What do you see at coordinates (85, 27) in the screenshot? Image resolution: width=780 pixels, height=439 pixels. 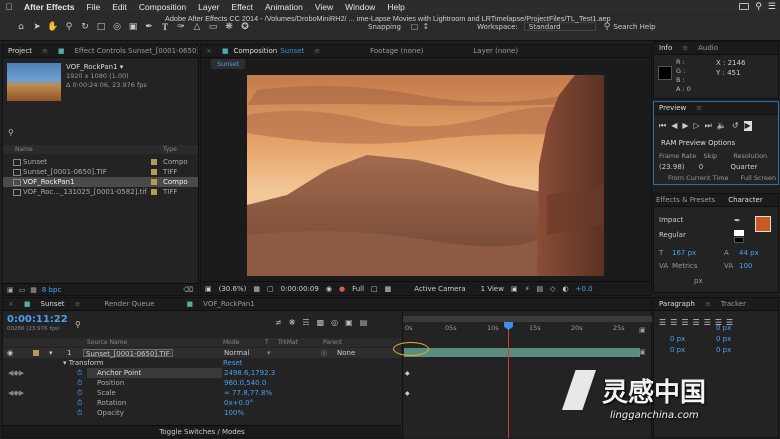 I see `rotate-tool-icon: ↻` at bounding box center [85, 27].